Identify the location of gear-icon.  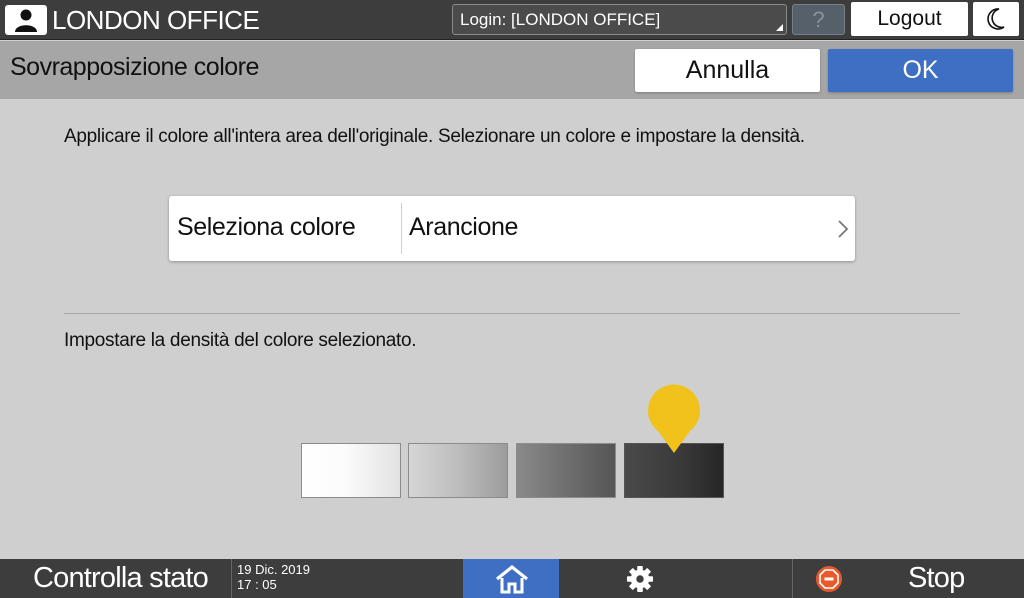
(640, 579).